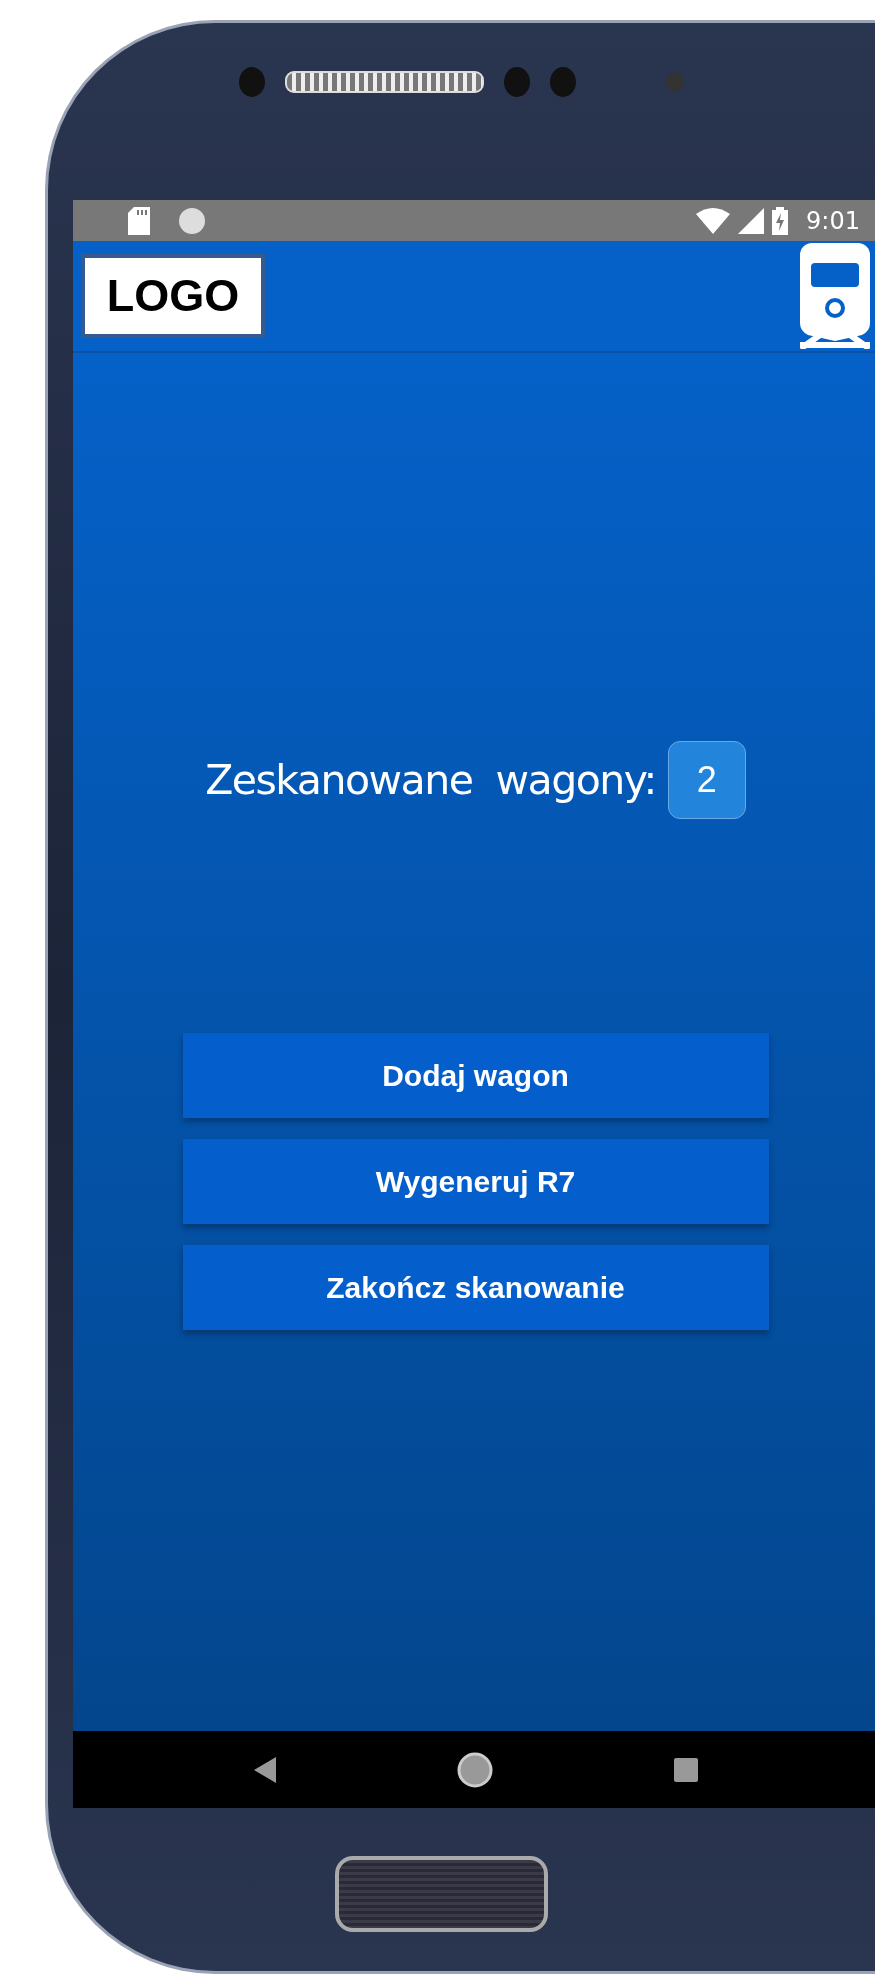 The height and width of the screenshot is (1974, 875). I want to click on front-camera-icon, so click(675, 81).